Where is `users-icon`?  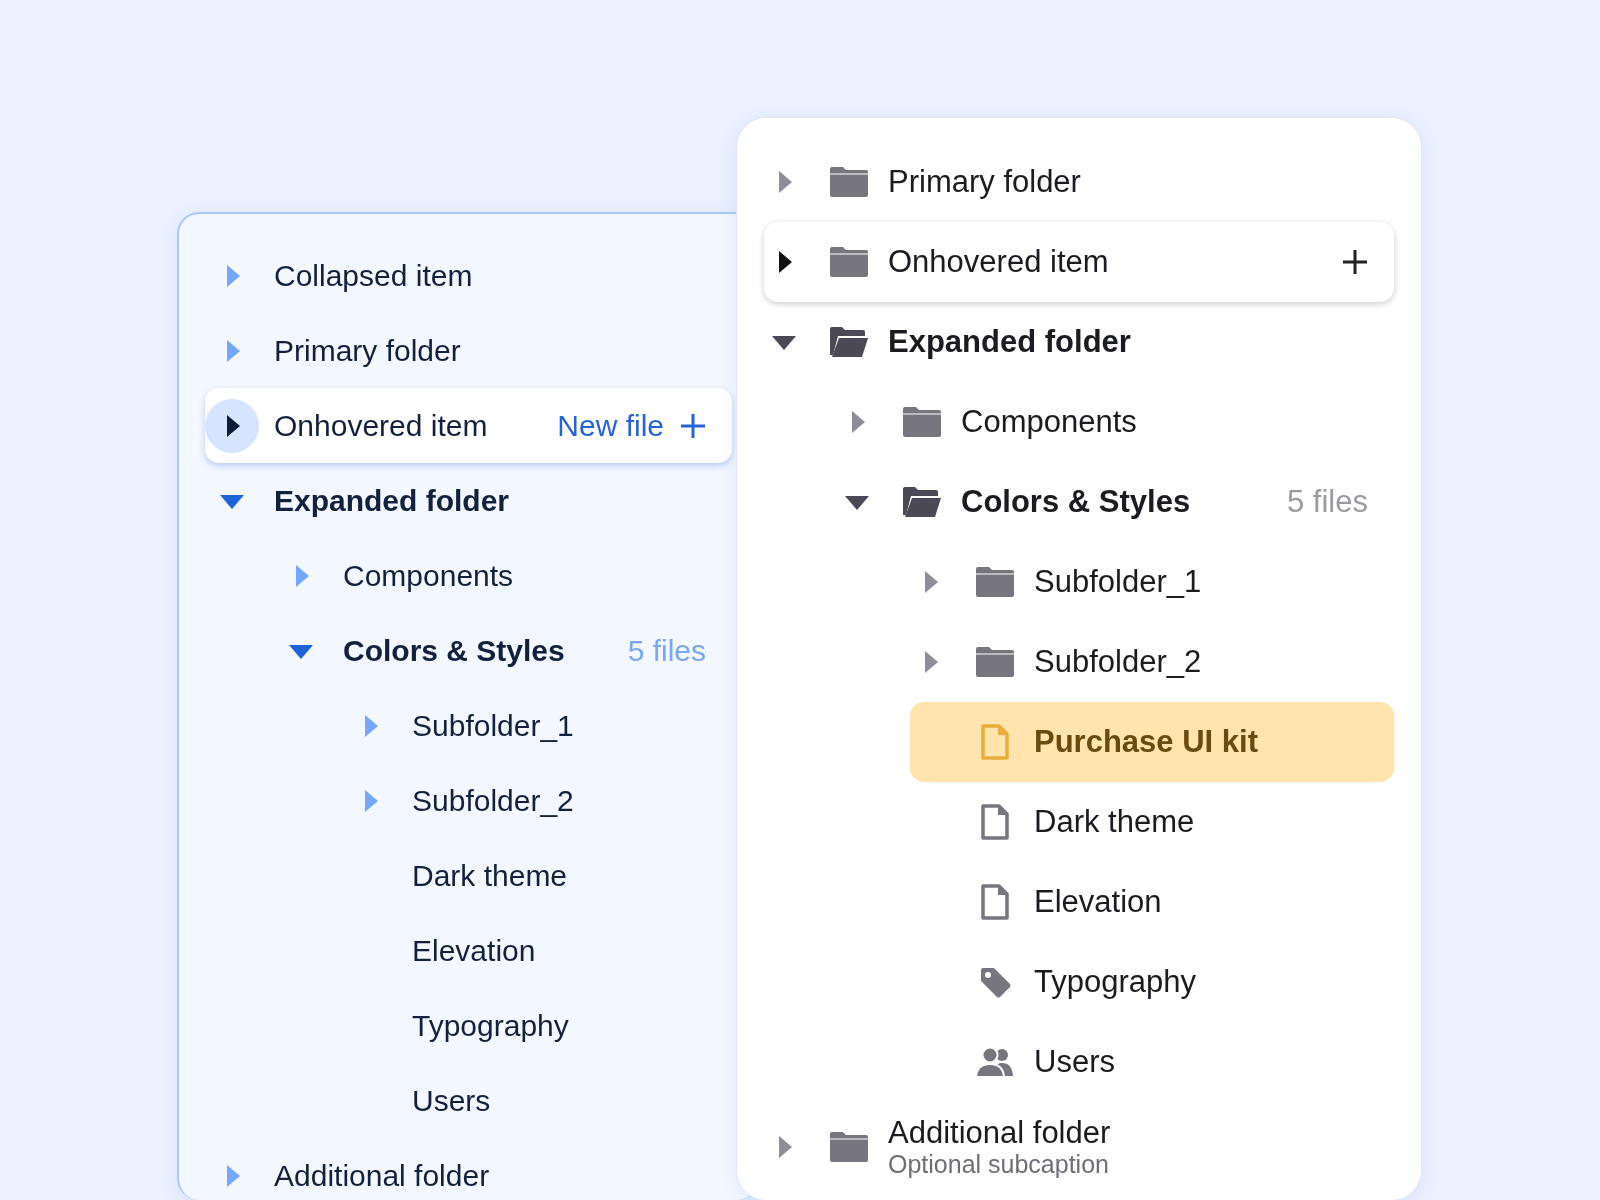 users-icon is located at coordinates (995, 1062).